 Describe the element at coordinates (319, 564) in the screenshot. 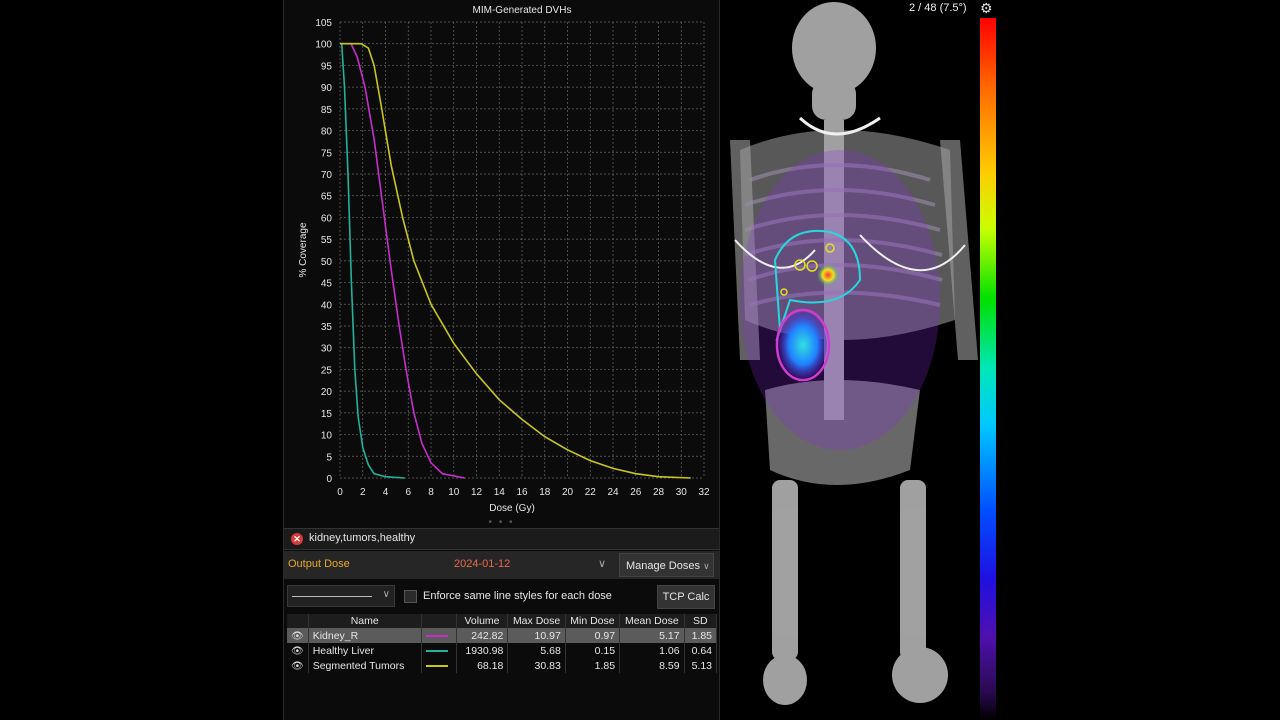

I see `dose-name: Output Dose` at that location.